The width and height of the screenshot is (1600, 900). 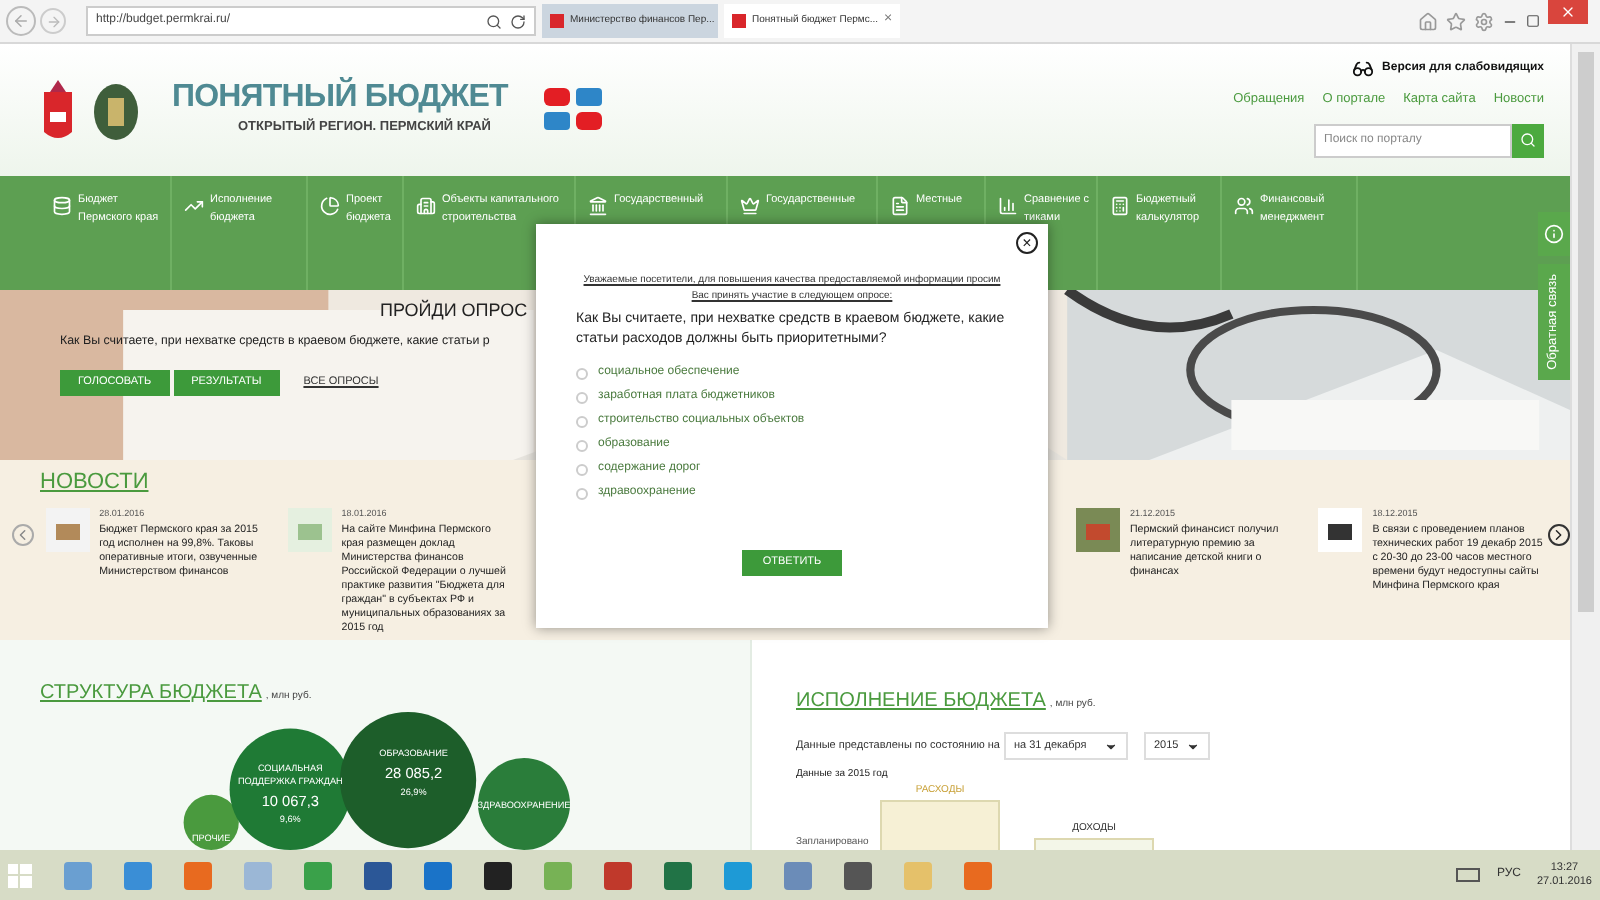 I want to click on execution-heading: ИСПОЛНЕНИЕ БЮДЖЕТА, so click(x=921, y=701).